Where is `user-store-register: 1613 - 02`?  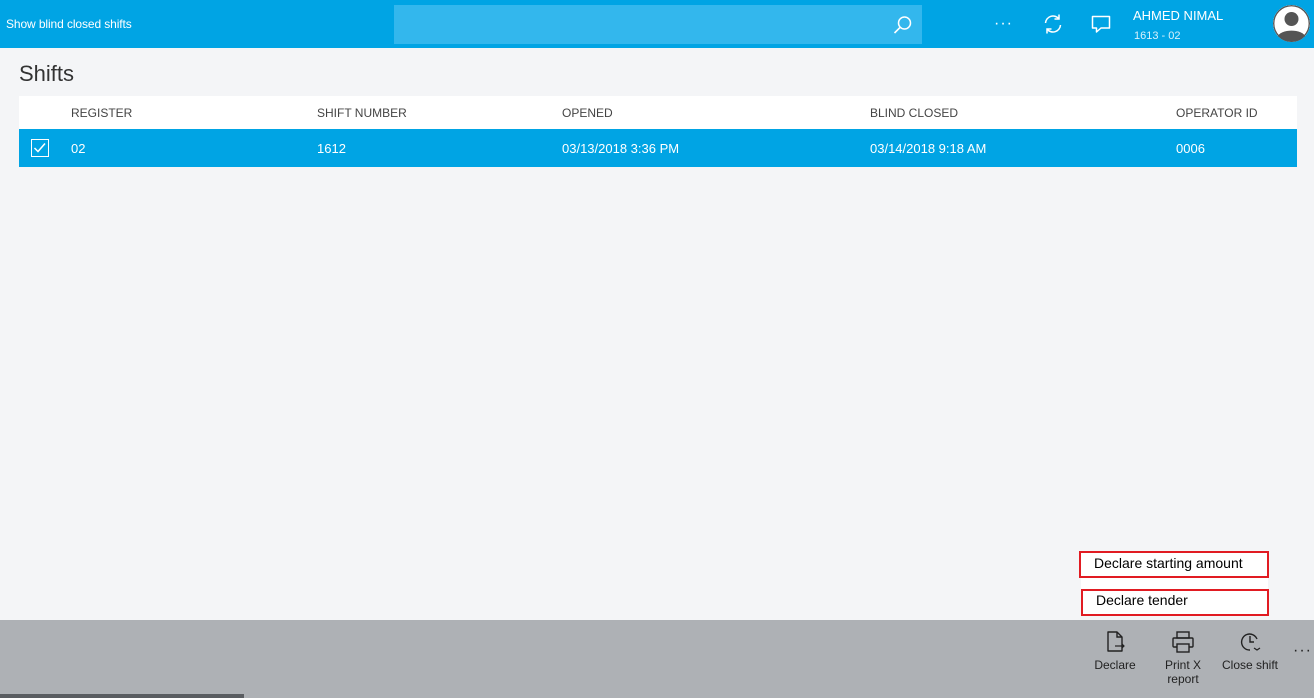 user-store-register: 1613 - 02 is located at coordinates (1157, 36).